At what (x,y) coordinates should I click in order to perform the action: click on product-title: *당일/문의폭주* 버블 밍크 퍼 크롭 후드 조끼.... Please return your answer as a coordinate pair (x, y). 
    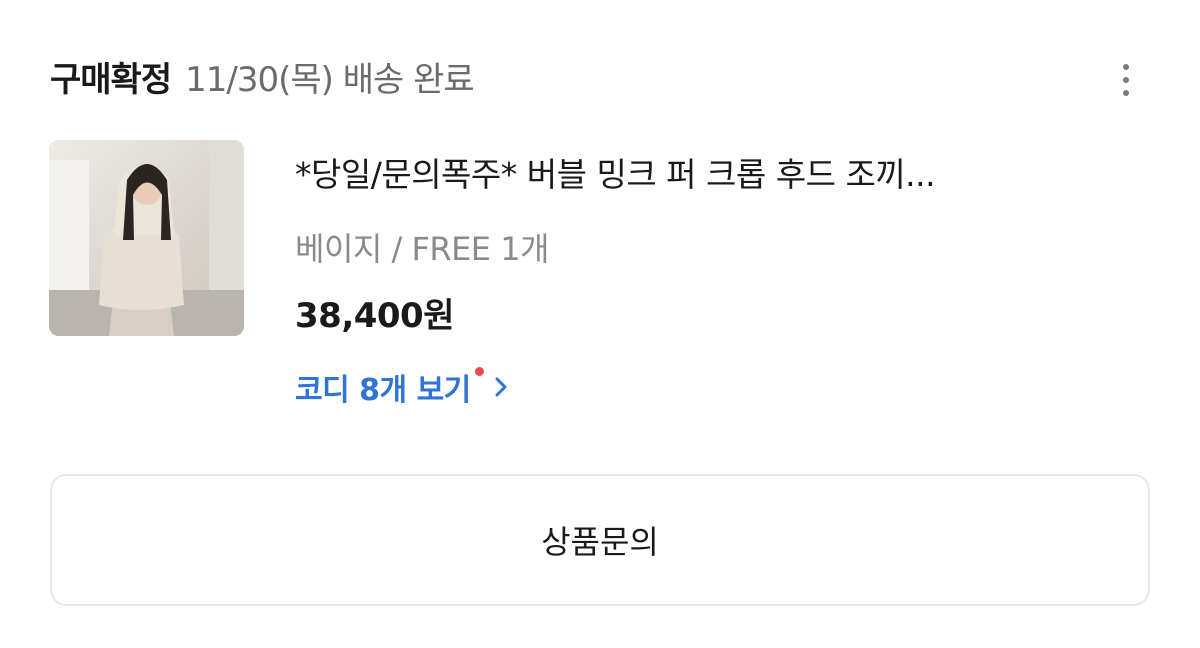
    Looking at the image, I should click on (725, 172).